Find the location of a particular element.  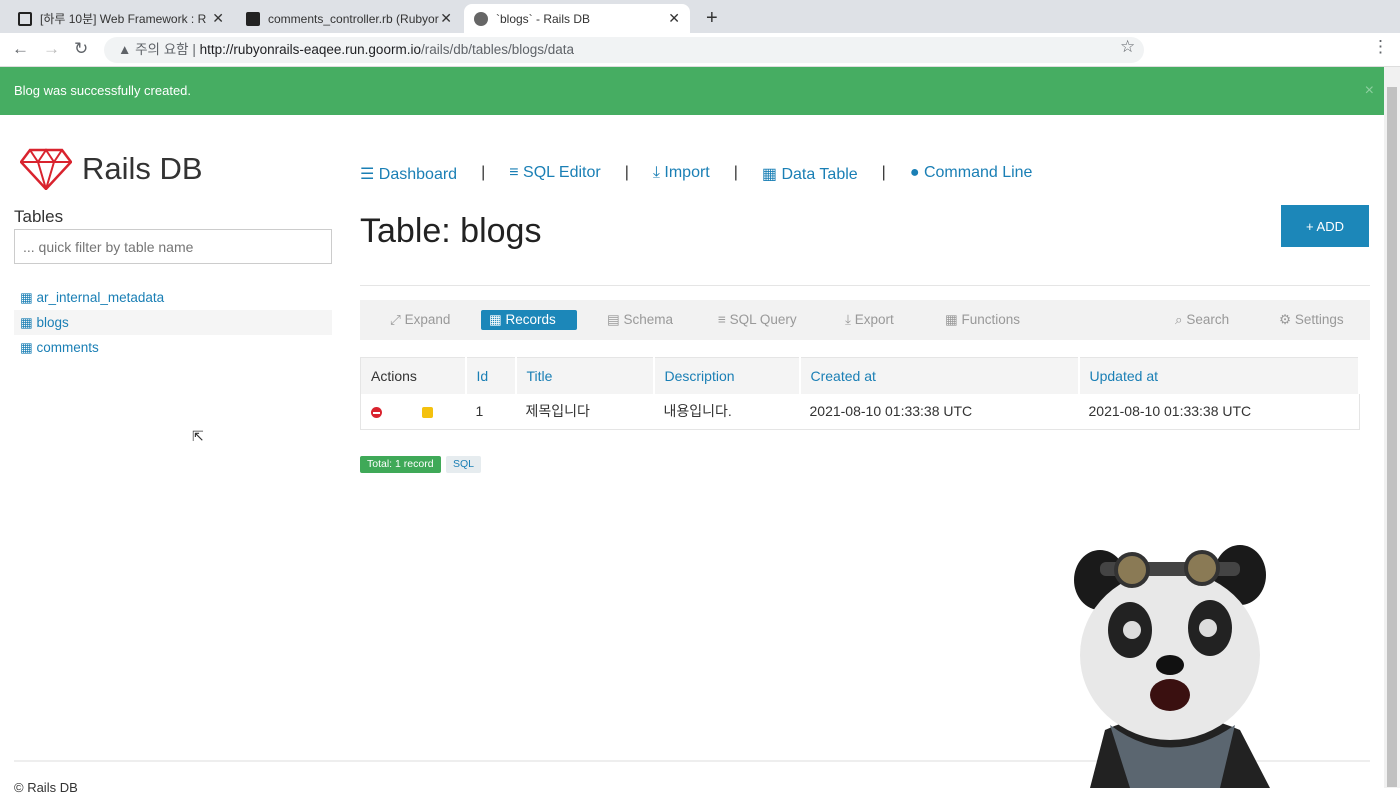

button-label: Expand is located at coordinates (427, 319).